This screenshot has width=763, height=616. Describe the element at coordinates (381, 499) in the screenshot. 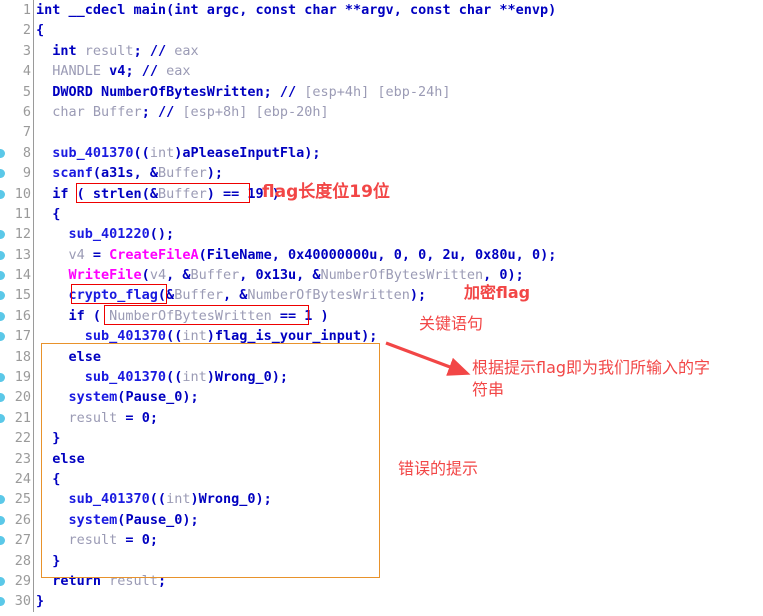

I see `code-line: 25 sub_401370((int)Wrong_0);` at that location.